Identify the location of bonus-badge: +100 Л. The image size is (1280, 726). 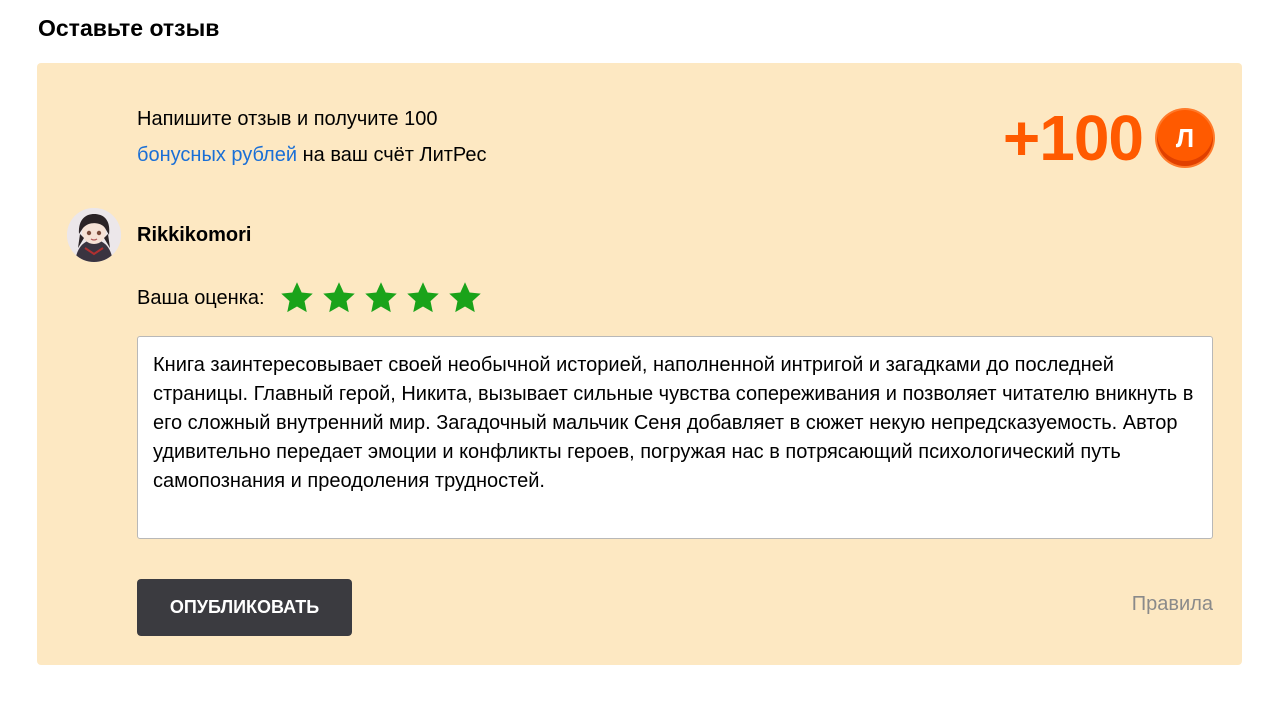
(1108, 138).